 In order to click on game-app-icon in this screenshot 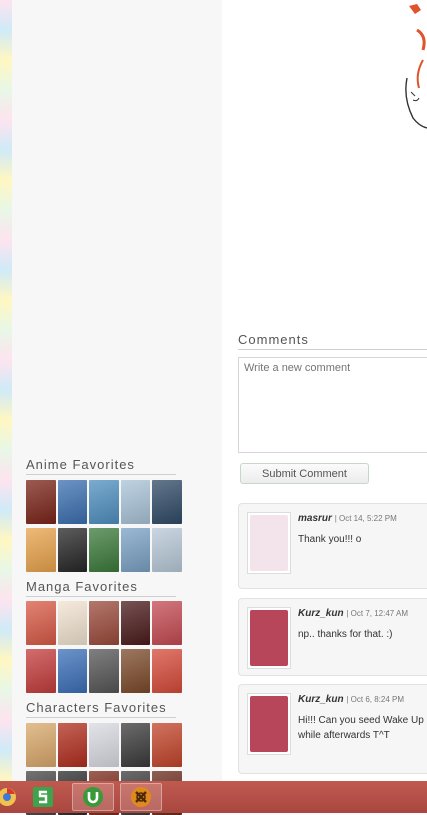, I will do `click(141, 797)`.